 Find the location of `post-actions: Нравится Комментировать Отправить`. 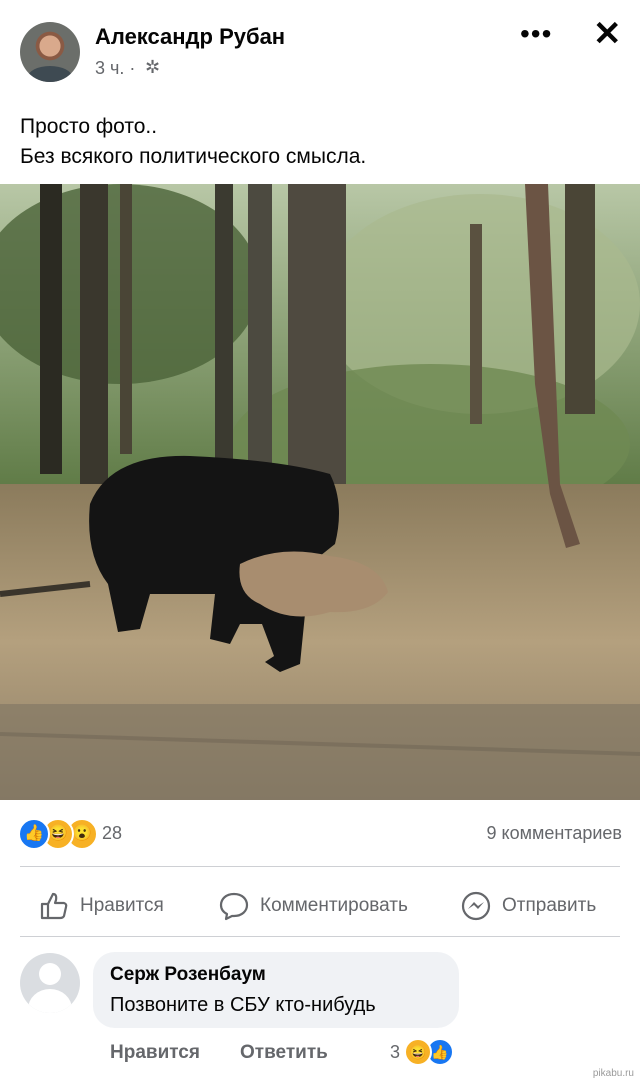

post-actions: Нравится Комментировать Отправить is located at coordinates (320, 906).